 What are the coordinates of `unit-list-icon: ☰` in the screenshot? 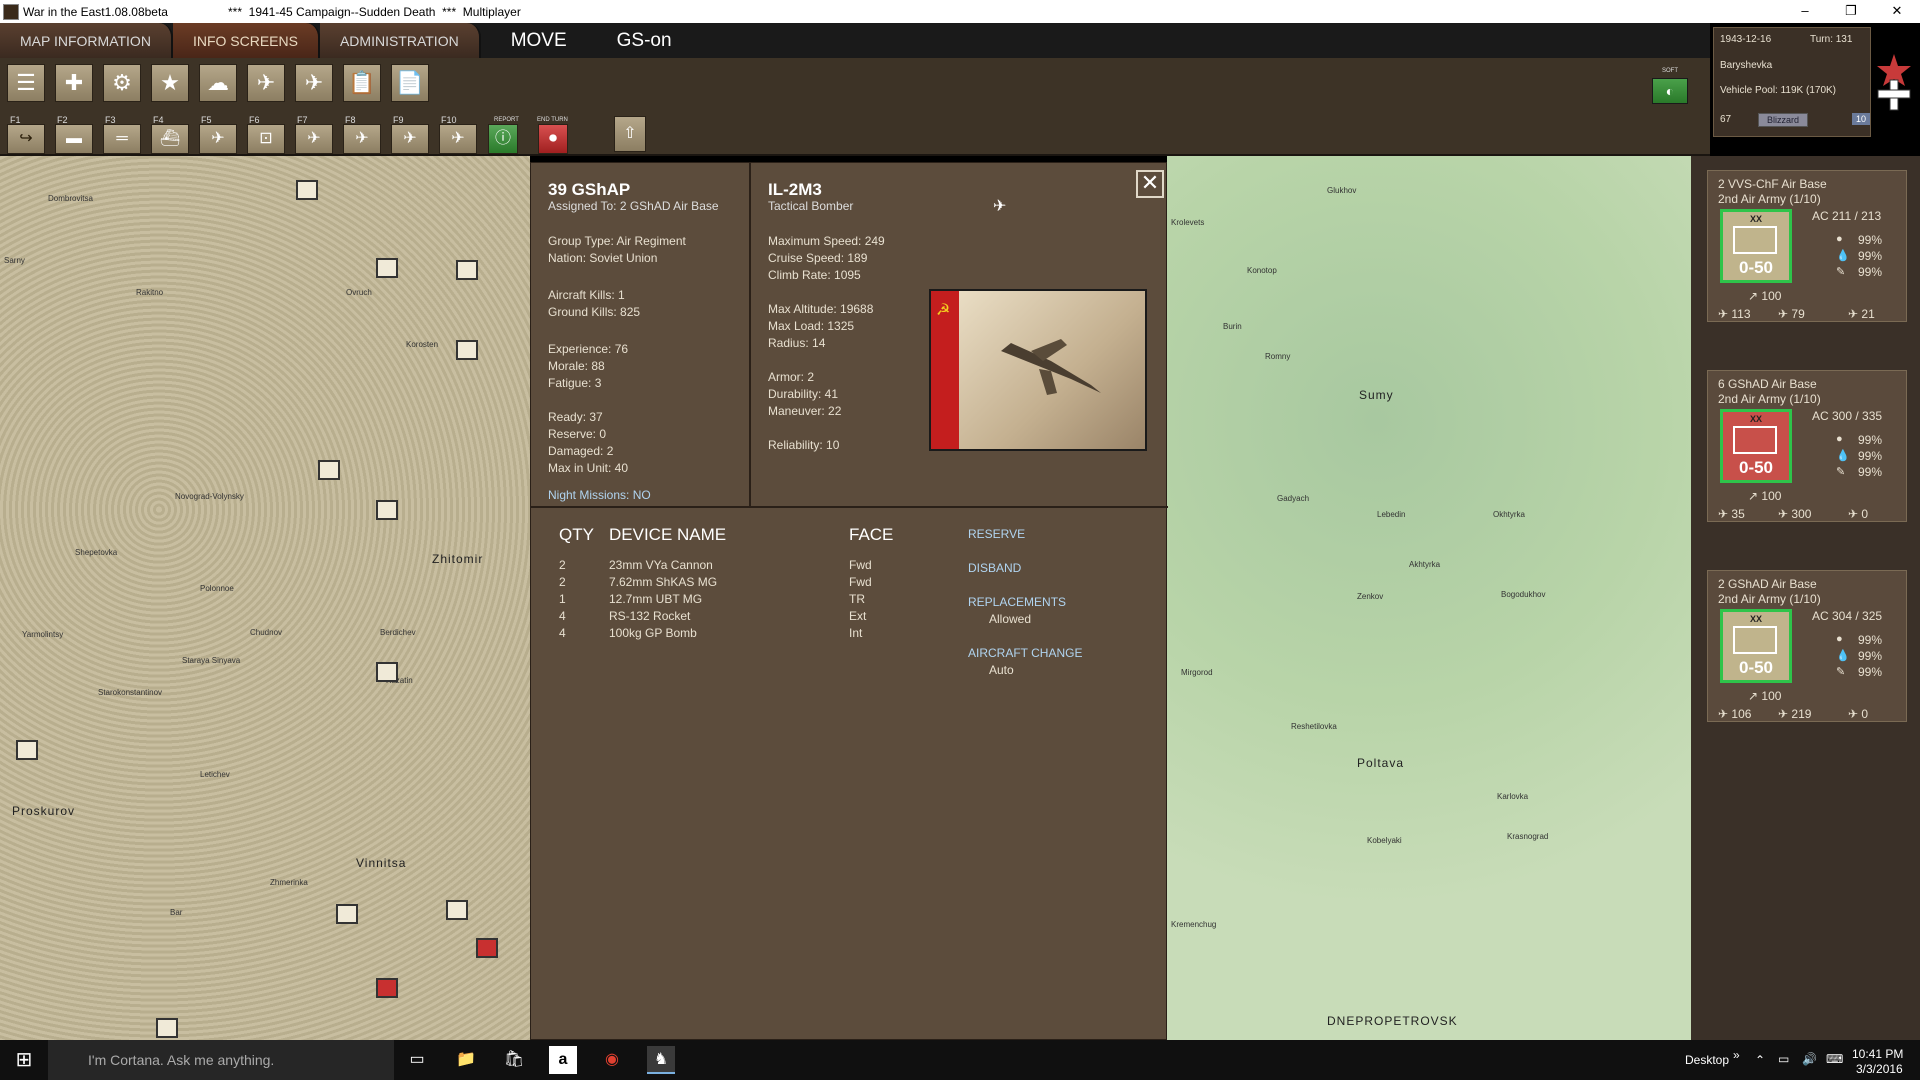 It's located at (26, 83).